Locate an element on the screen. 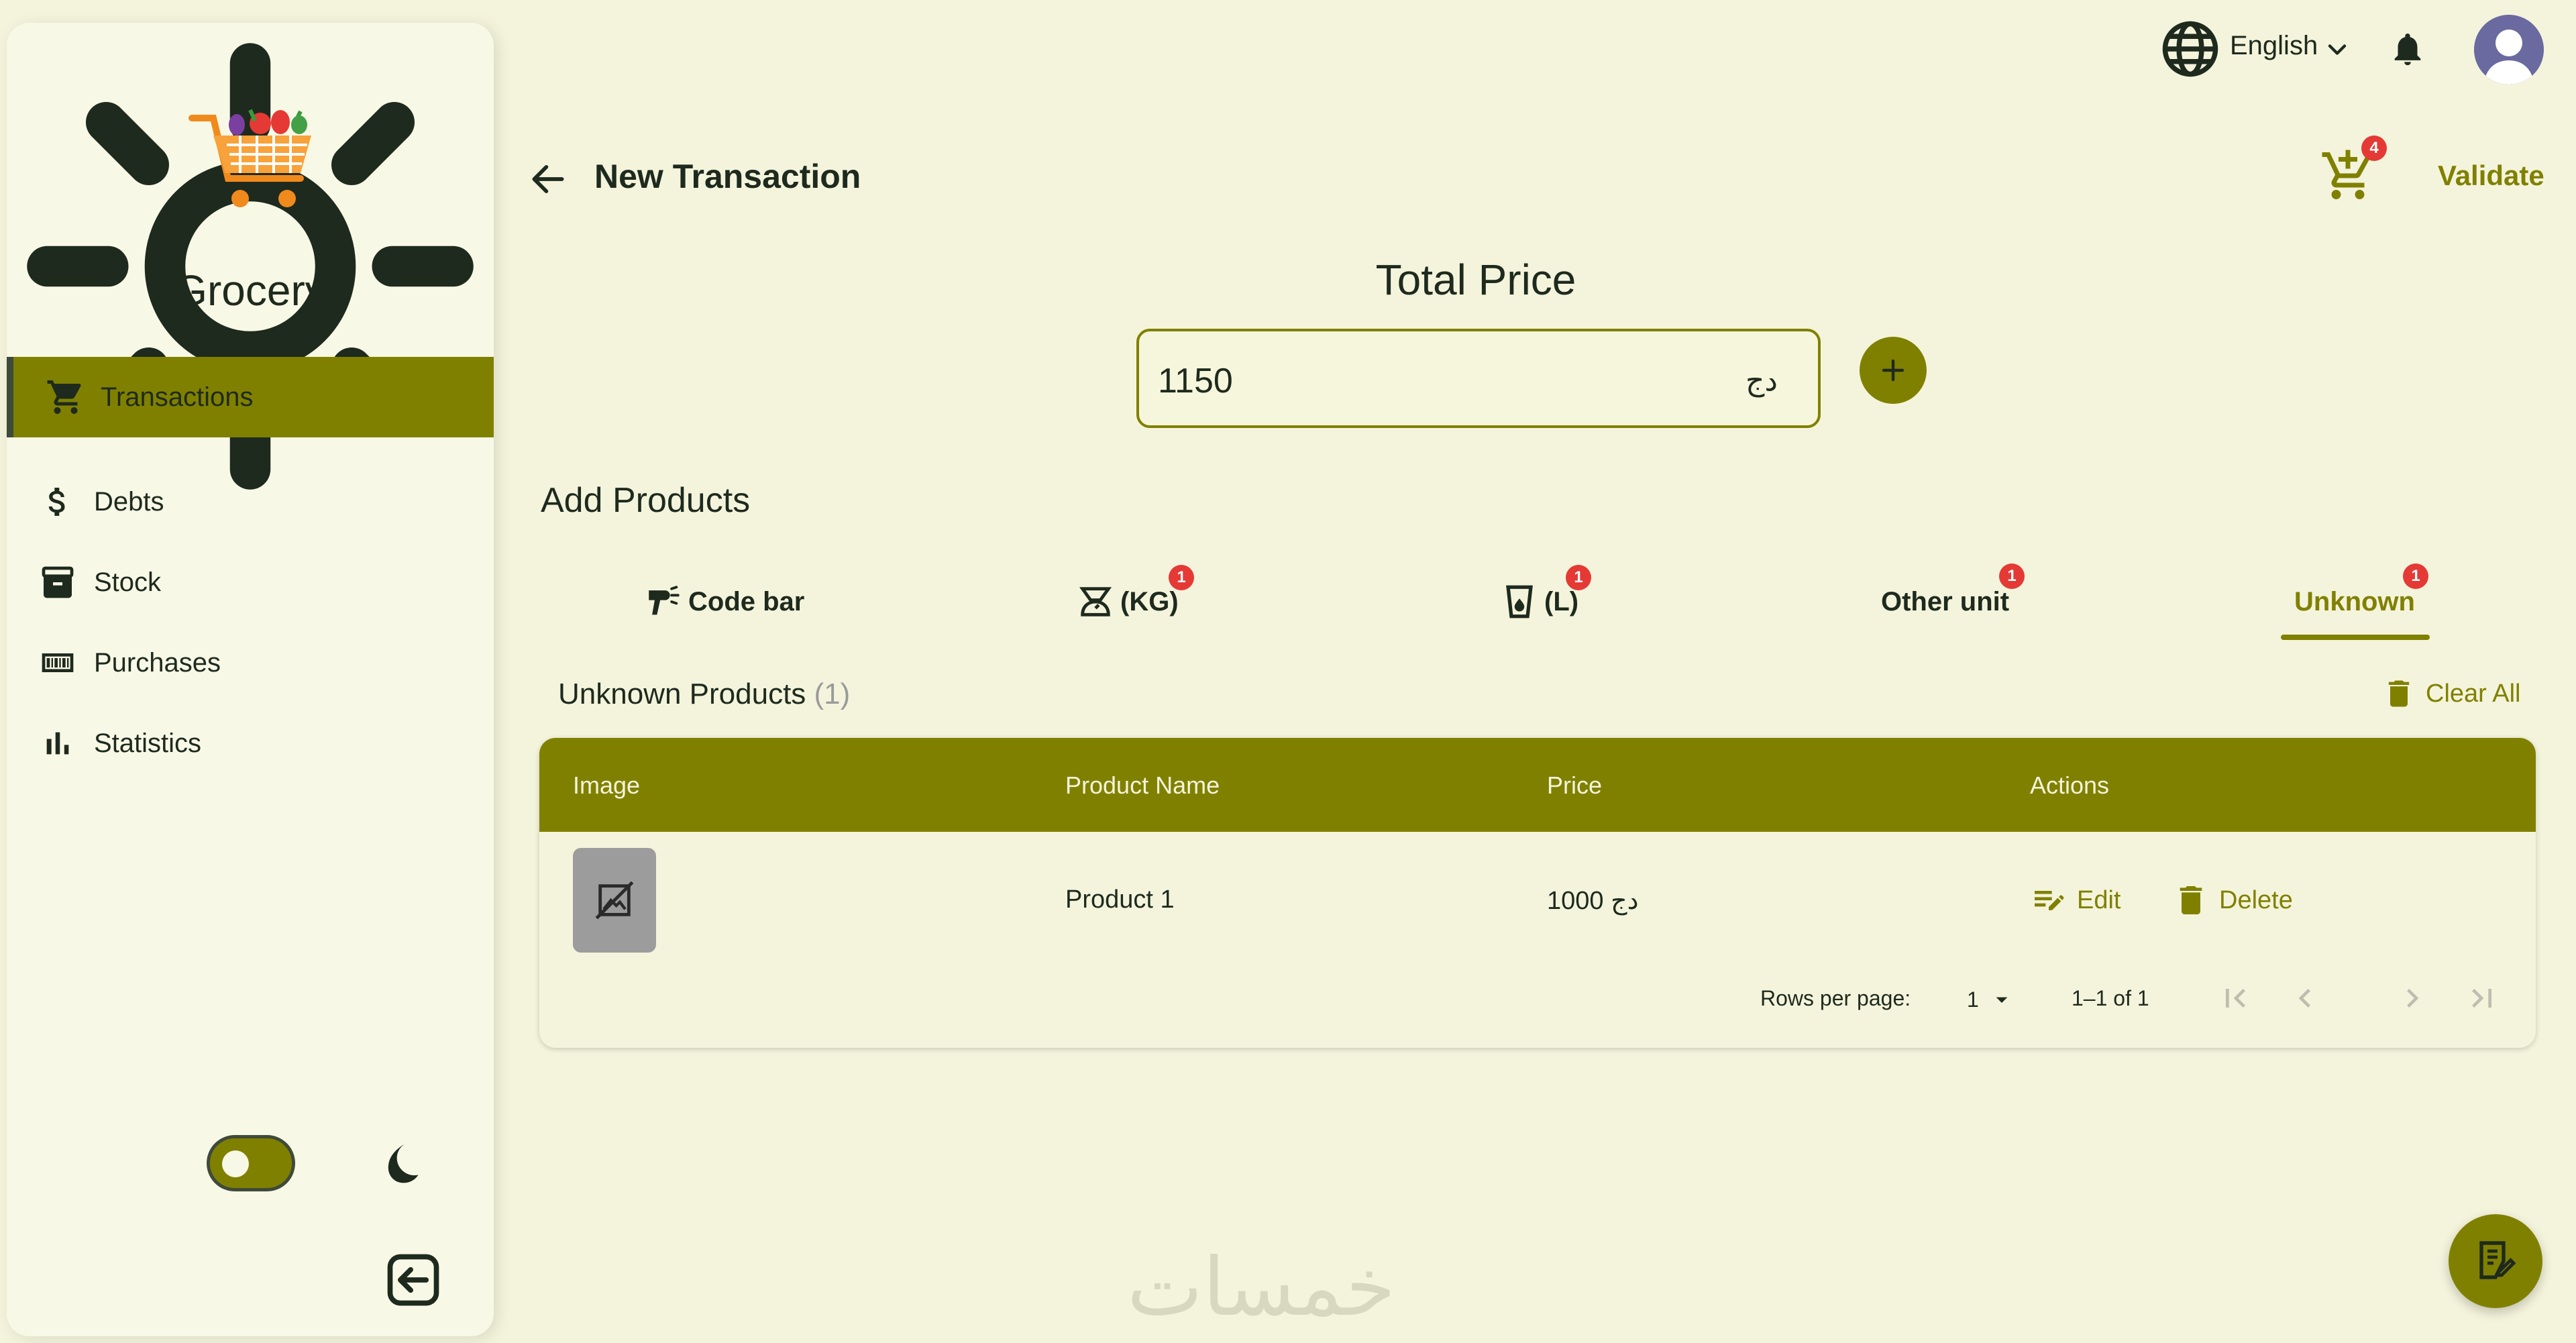  tab-kg: (KG) is located at coordinates (1127, 602).